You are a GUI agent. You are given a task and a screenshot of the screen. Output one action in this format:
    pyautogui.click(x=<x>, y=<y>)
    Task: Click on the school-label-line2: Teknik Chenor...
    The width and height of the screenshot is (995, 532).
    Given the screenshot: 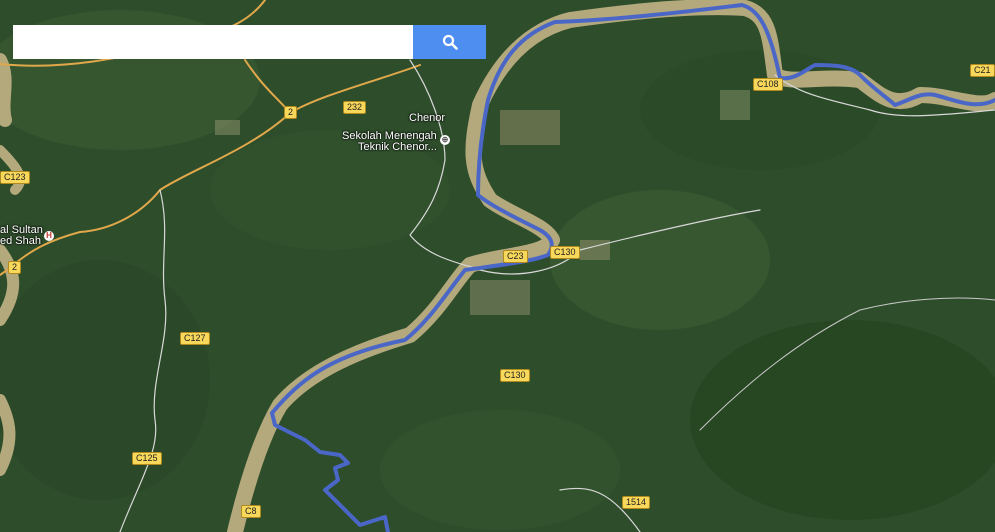 What is the action you would take?
    pyautogui.click(x=397, y=147)
    